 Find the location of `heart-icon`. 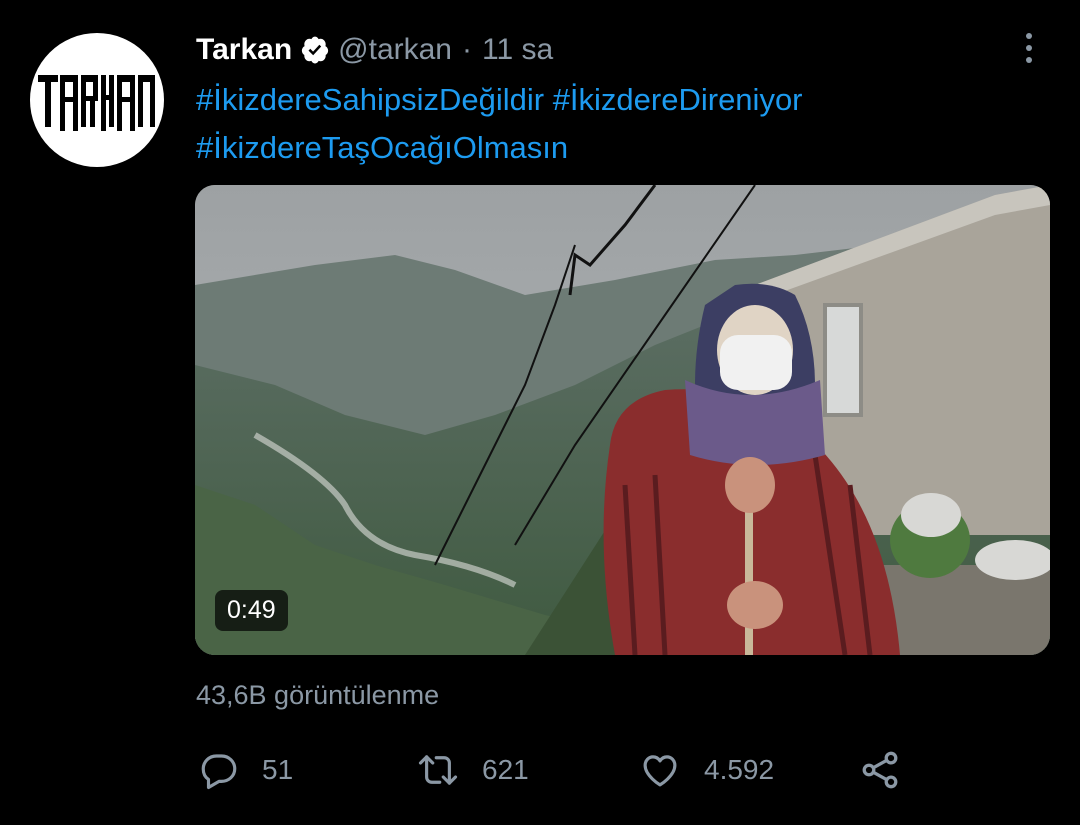

heart-icon is located at coordinates (660, 771).